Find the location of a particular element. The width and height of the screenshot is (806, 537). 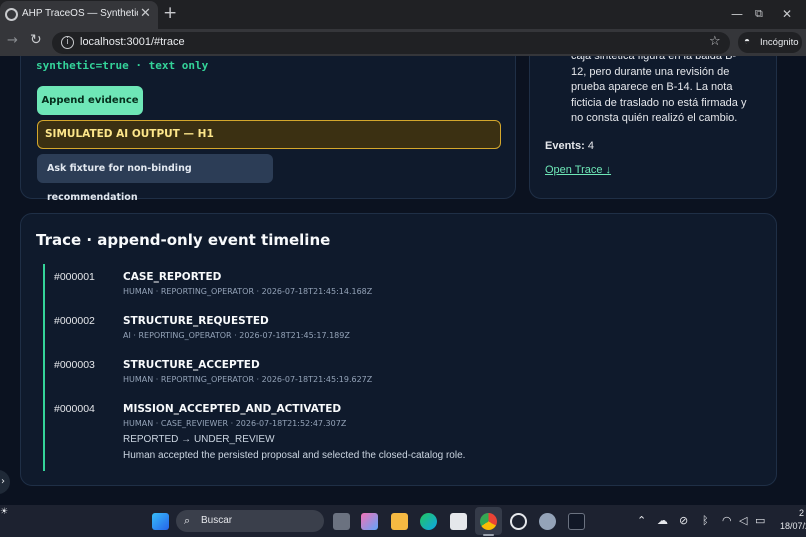

tab-title: AHP TraceOS — Synthetic Demo is located at coordinates (80, 13).